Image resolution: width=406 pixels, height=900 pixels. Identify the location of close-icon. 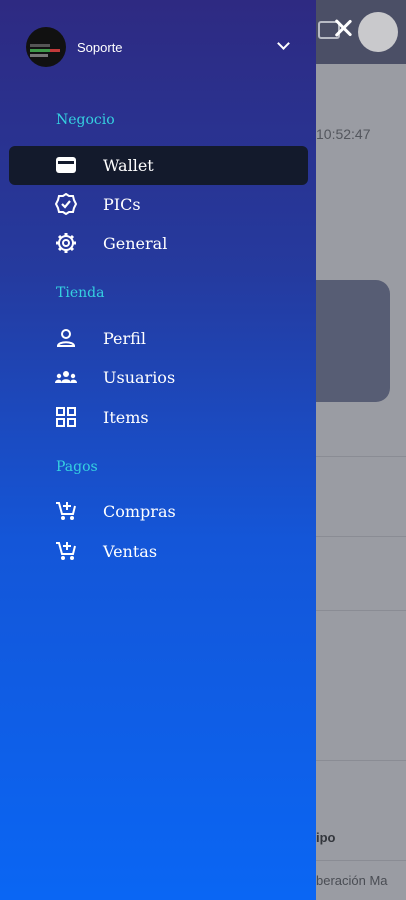
(343, 28).